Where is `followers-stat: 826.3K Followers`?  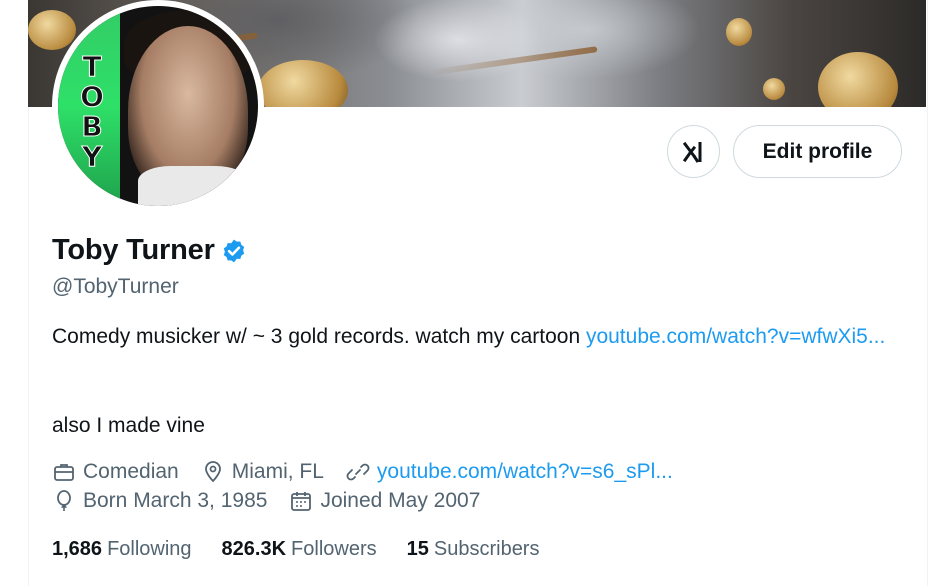 followers-stat: 826.3K Followers is located at coordinates (299, 549).